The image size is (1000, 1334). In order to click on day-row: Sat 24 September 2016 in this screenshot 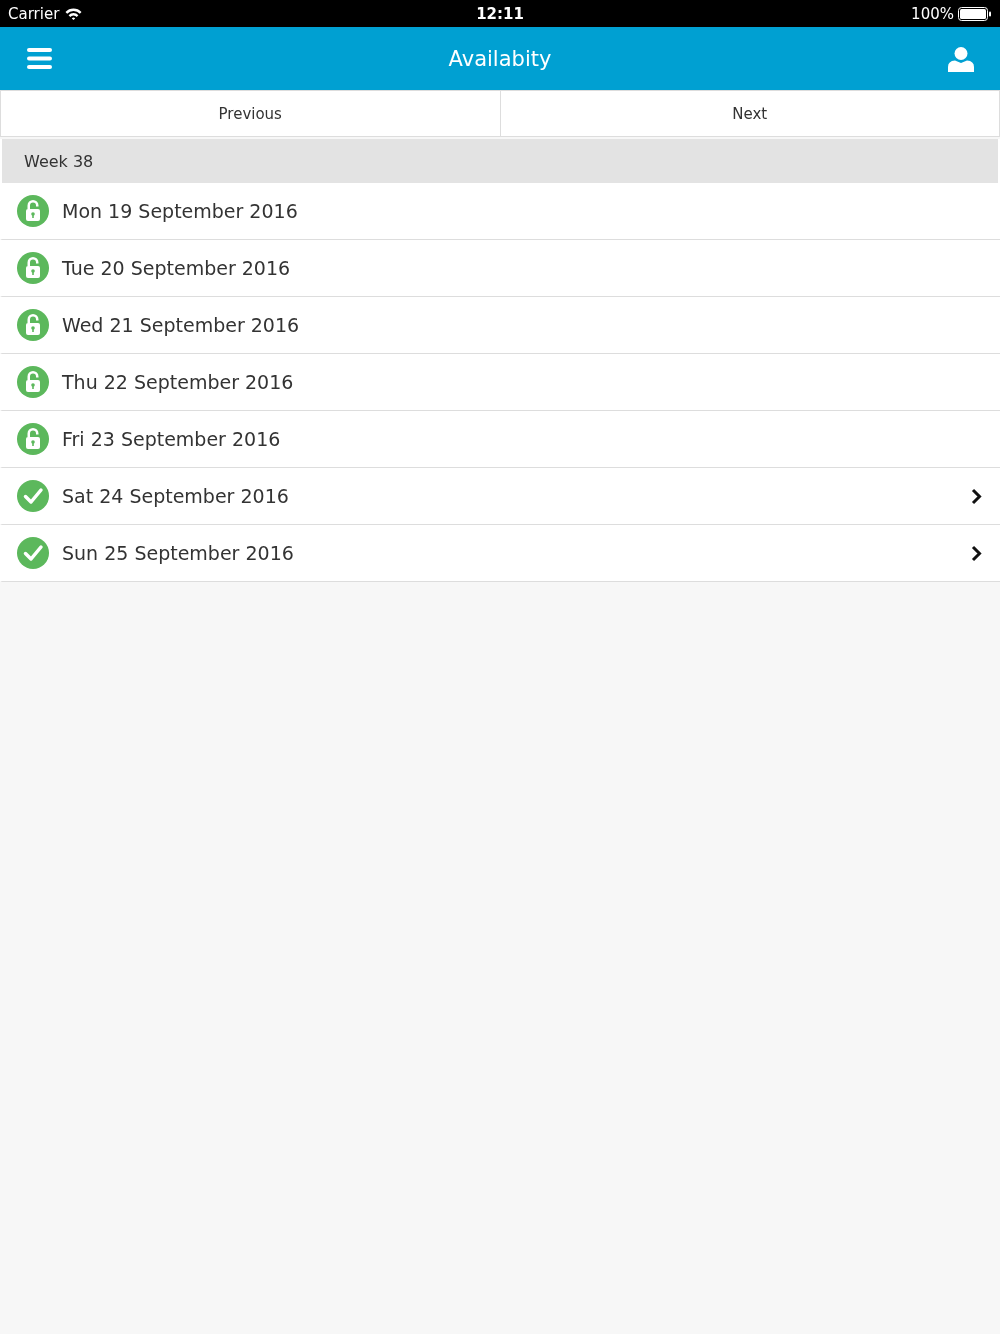, I will do `click(500, 496)`.